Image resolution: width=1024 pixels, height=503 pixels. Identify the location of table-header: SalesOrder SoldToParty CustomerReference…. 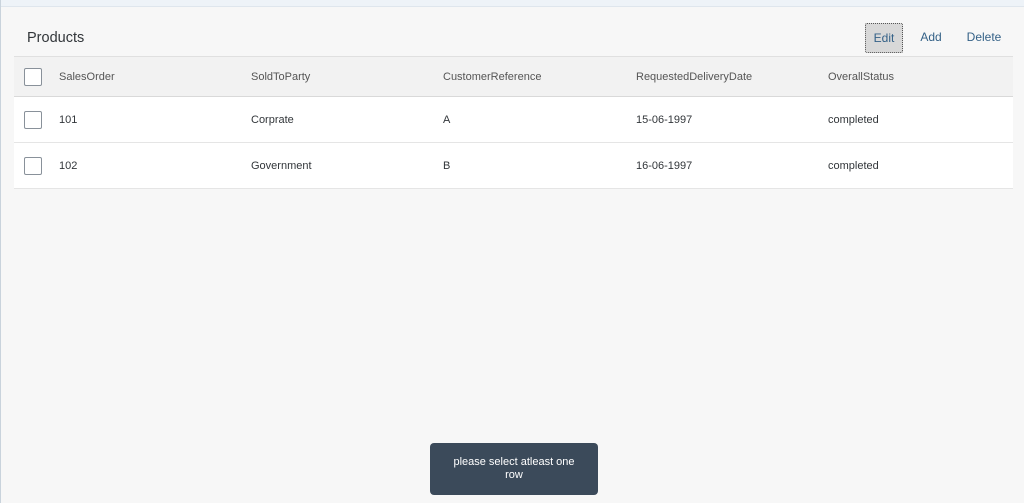
(513, 77).